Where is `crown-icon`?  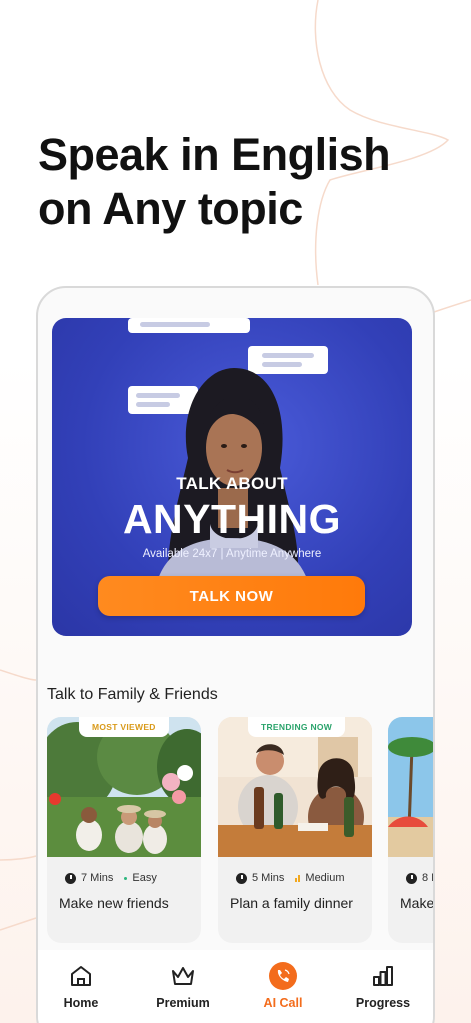
crown-icon is located at coordinates (183, 976).